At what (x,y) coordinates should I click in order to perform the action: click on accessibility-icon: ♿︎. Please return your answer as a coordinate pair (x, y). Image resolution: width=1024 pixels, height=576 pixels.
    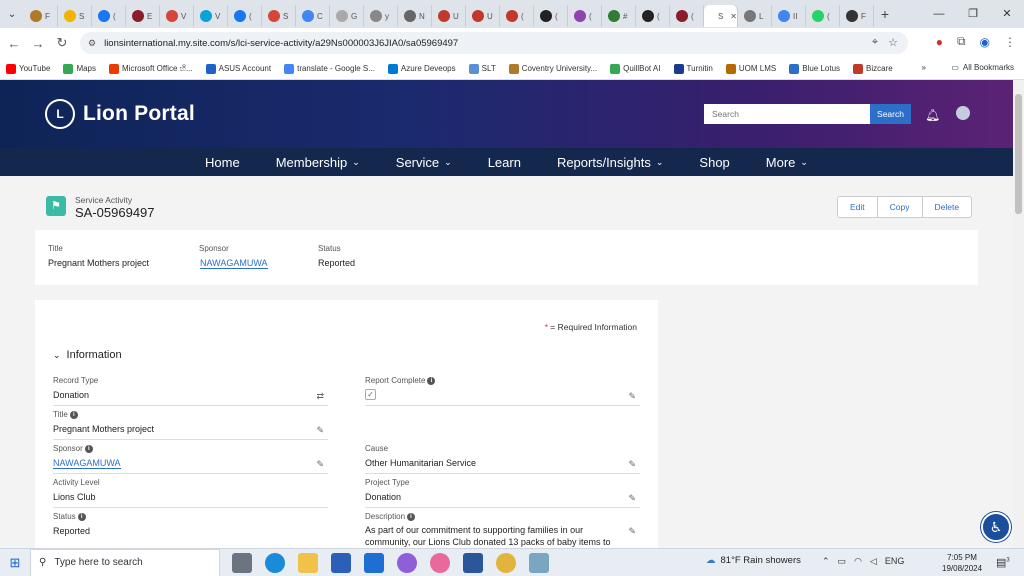
    Looking at the image, I should click on (996, 527).